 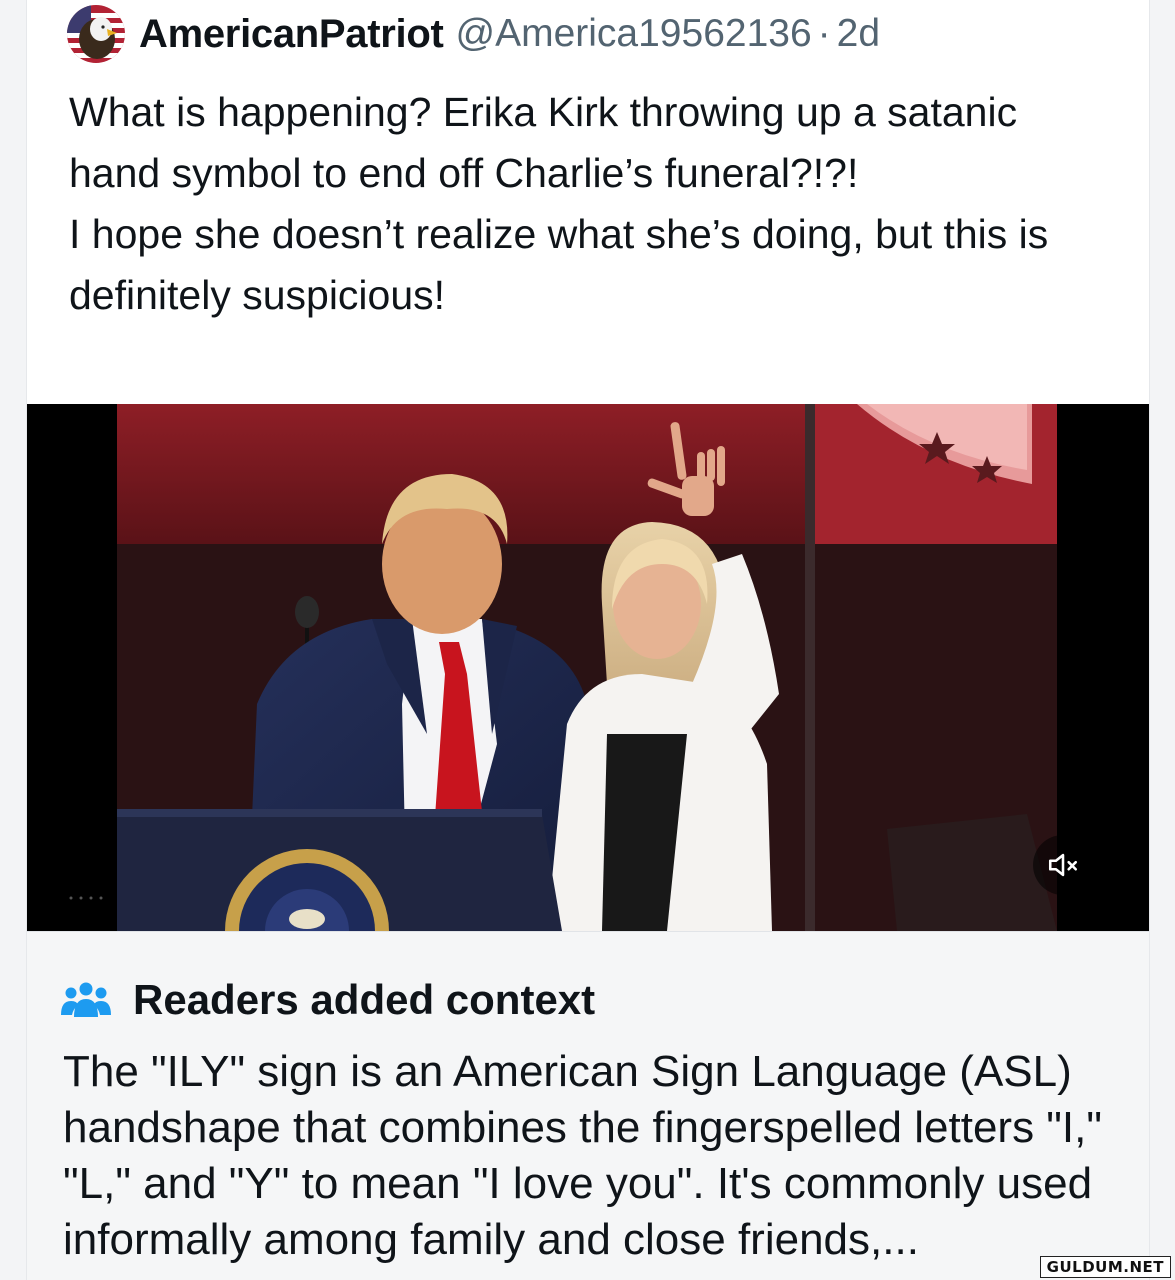 I want to click on mute-button, so click(x=1063, y=865).